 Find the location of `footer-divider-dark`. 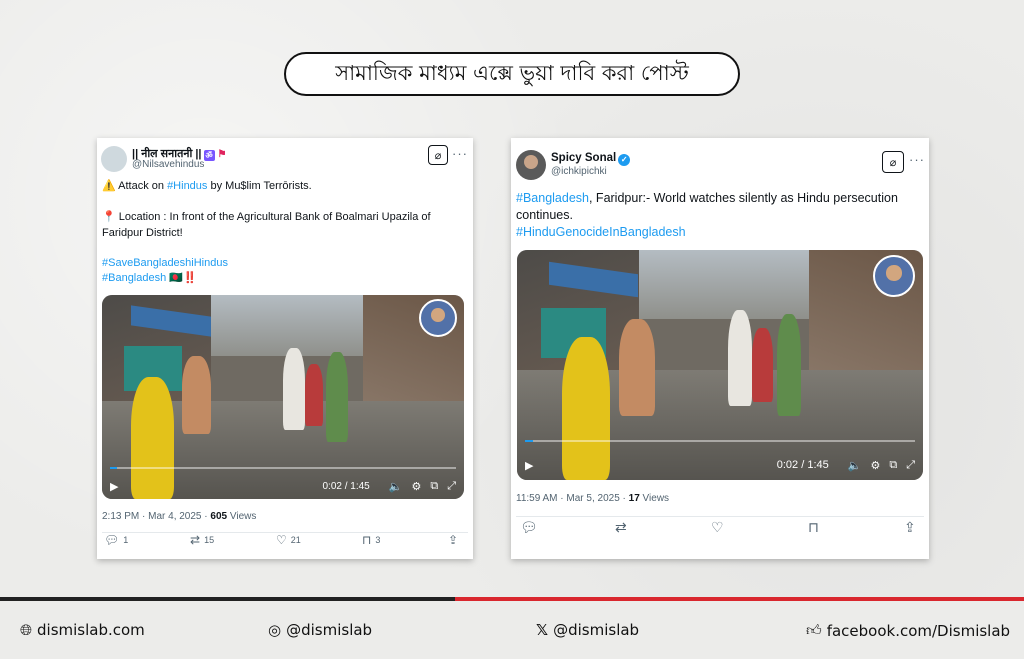

footer-divider-dark is located at coordinates (227, 599).